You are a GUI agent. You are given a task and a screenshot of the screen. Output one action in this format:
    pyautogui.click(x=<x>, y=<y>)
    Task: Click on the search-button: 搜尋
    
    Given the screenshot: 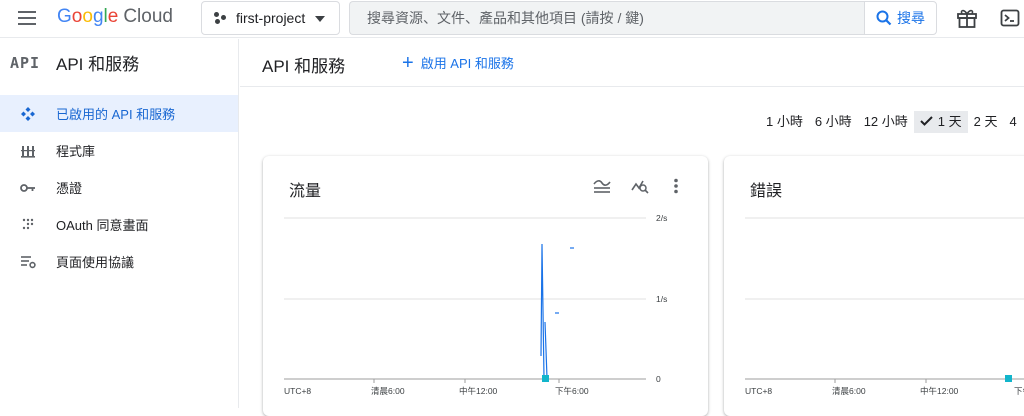 What is the action you would take?
    pyautogui.click(x=900, y=18)
    